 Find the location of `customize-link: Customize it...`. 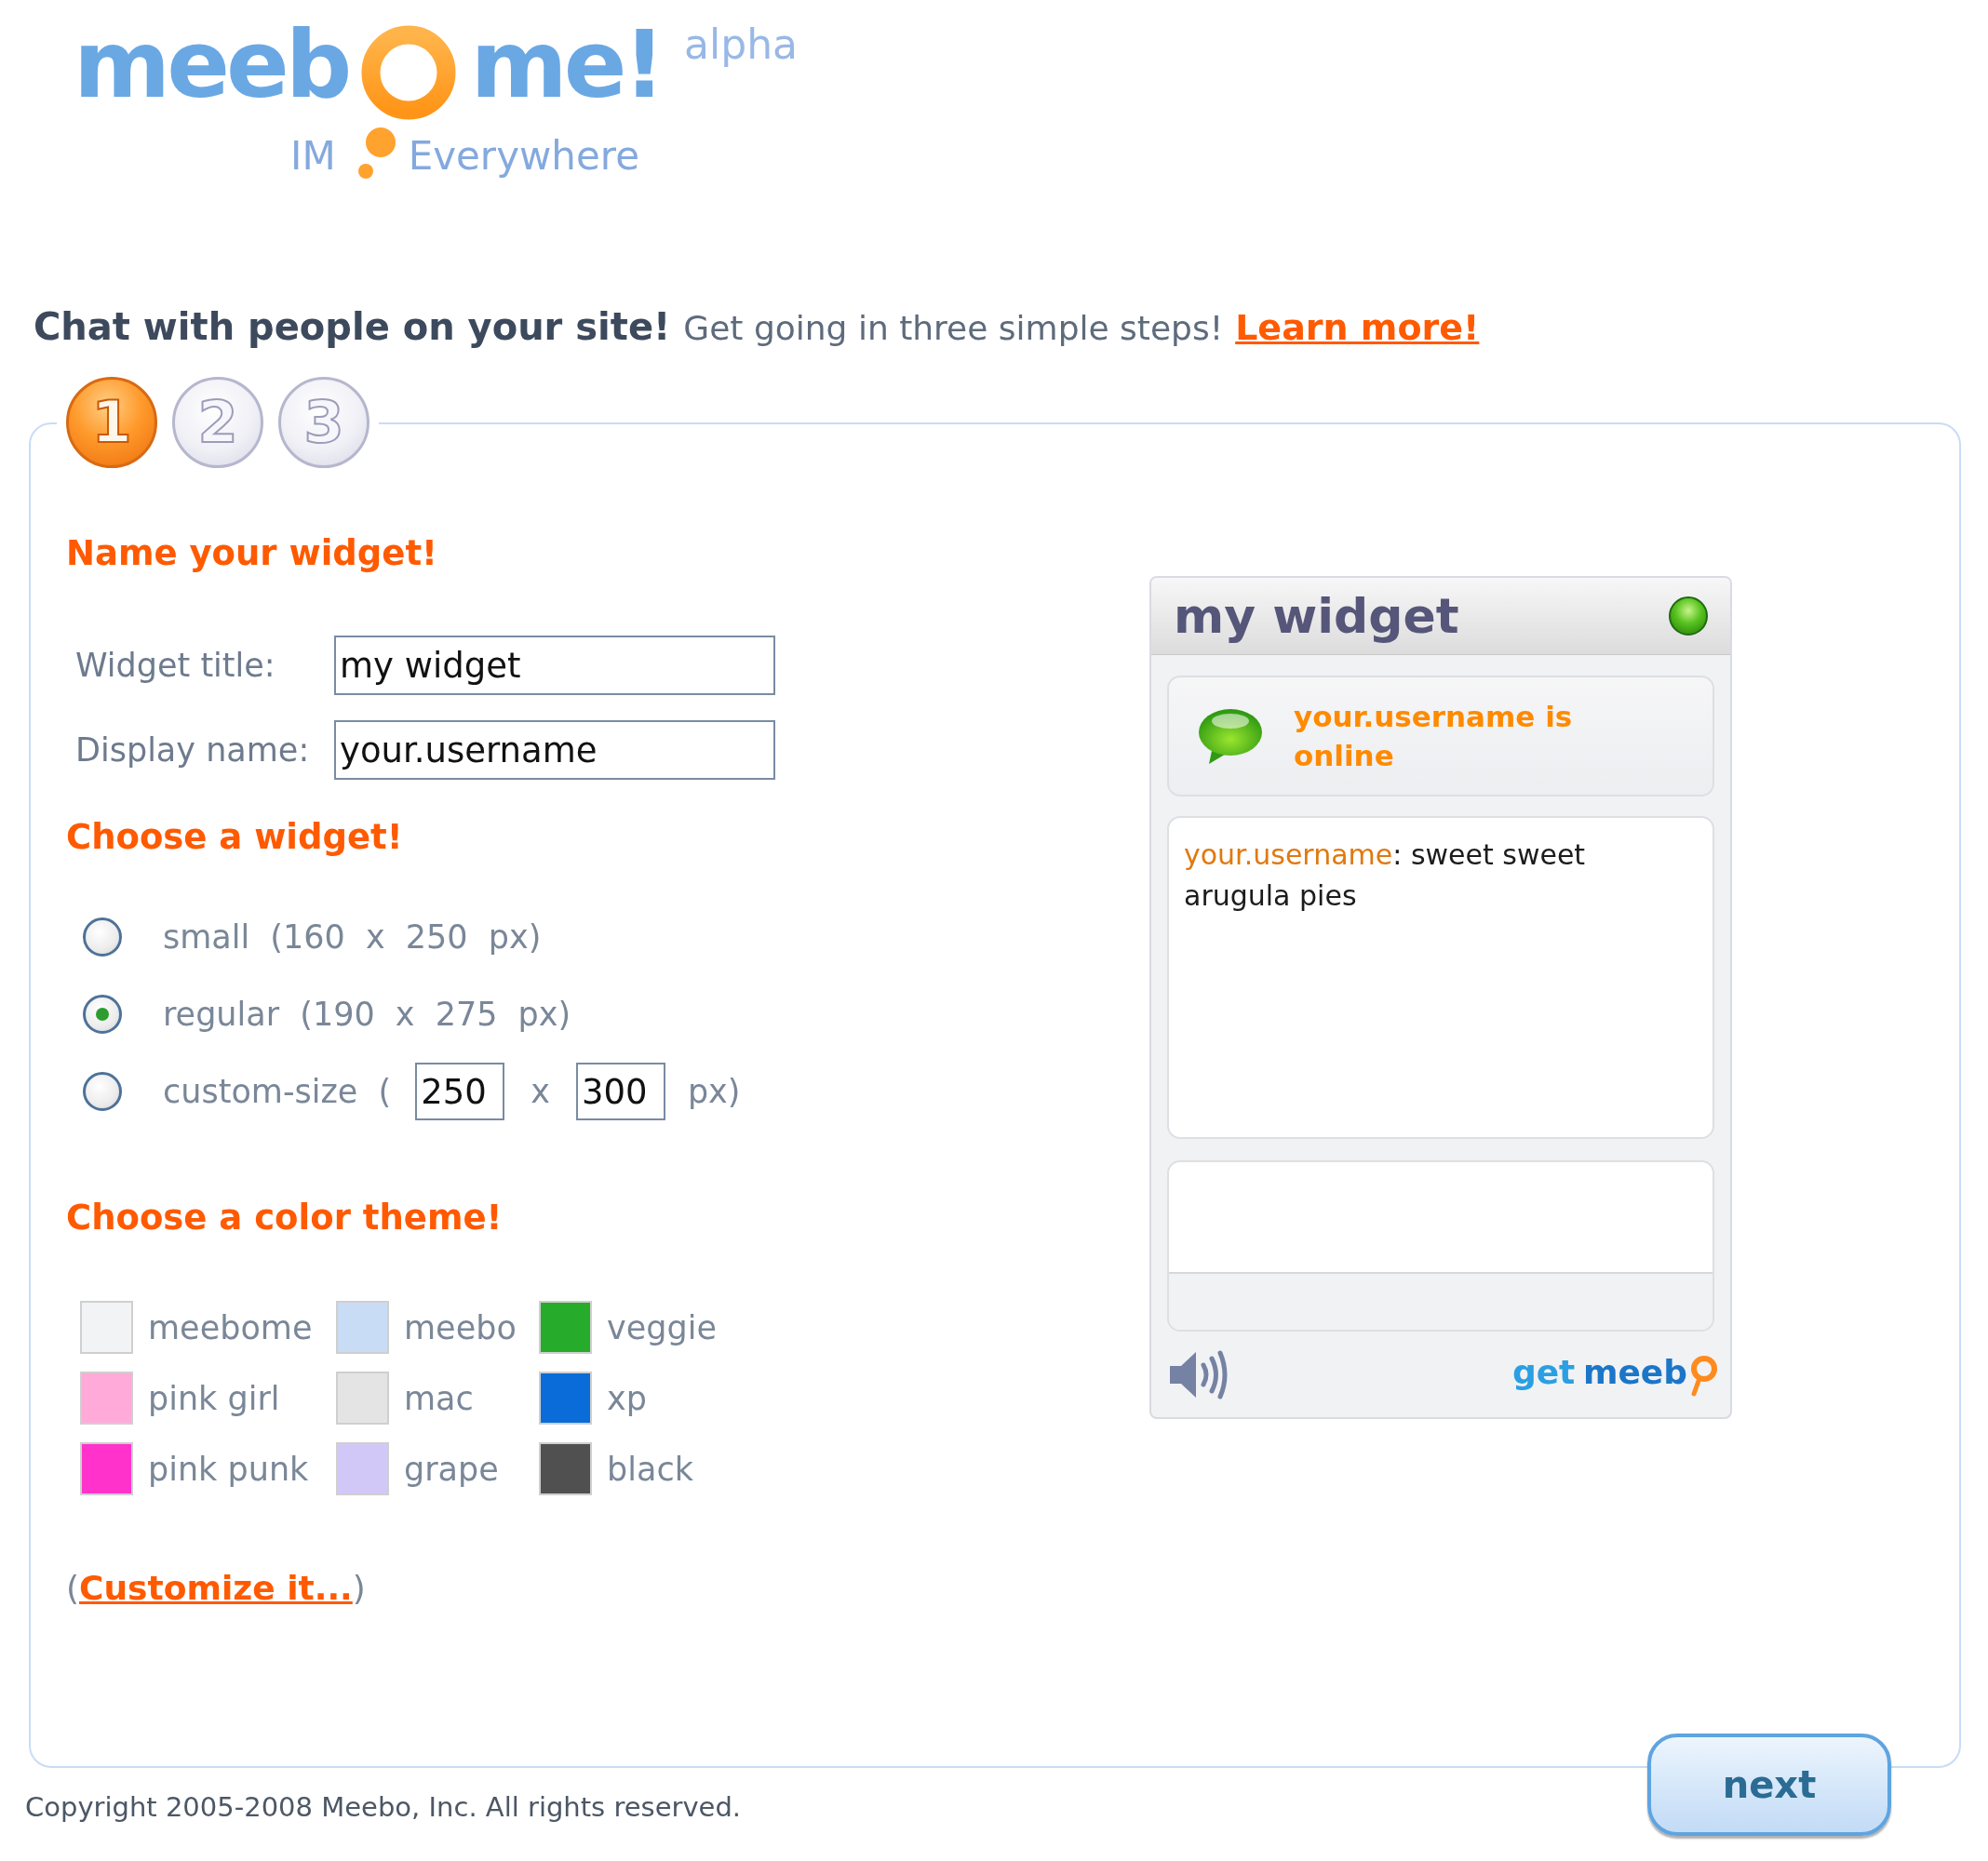

customize-link: Customize it... is located at coordinates (216, 1588).